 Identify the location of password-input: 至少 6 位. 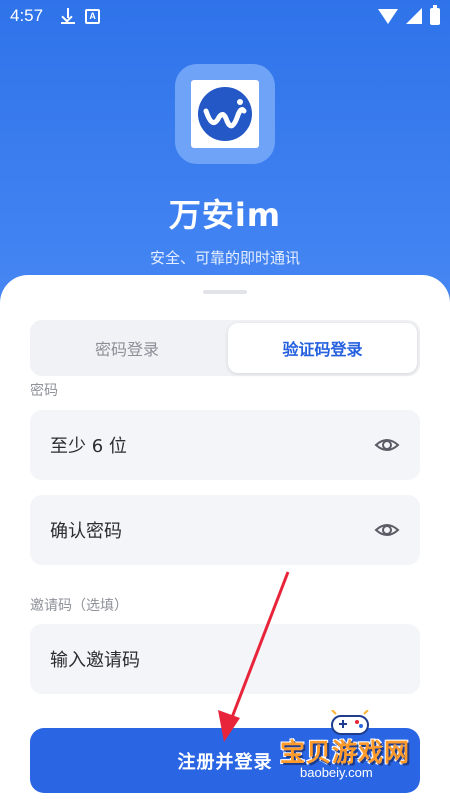
(225, 445).